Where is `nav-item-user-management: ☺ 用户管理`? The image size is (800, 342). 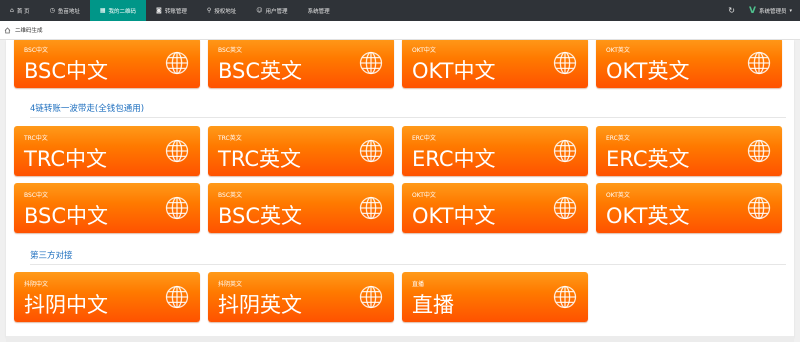 nav-item-user-management: ☺ 用户管理 is located at coordinates (271, 10).